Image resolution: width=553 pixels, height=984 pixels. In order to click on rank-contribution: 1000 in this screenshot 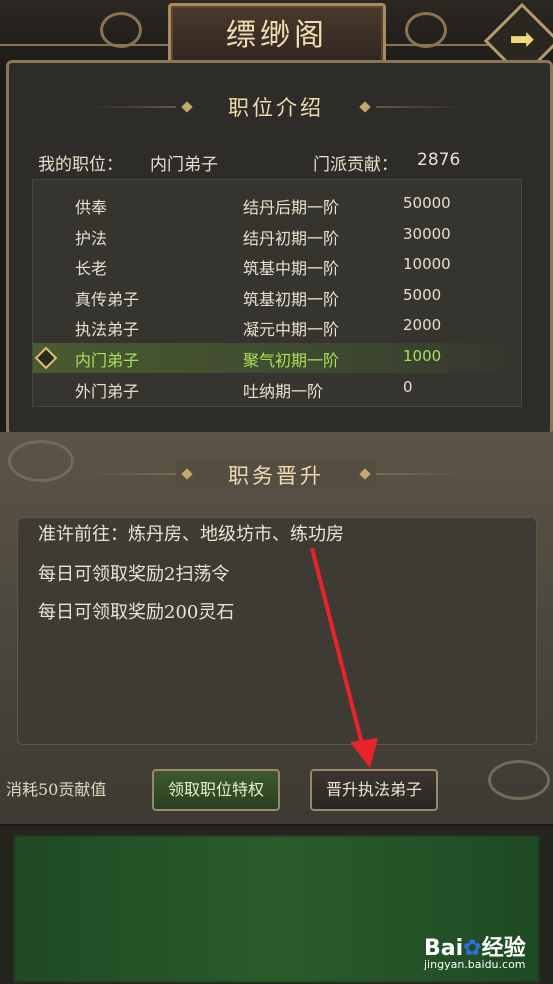, I will do `click(422, 356)`.